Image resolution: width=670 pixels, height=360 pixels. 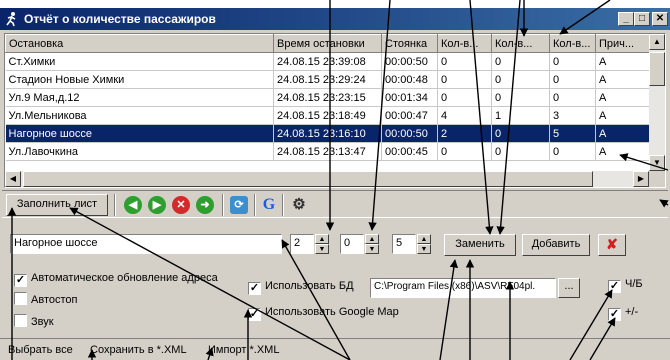 What do you see at coordinates (157, 205) in the screenshot?
I see `play-icon: ▶` at bounding box center [157, 205].